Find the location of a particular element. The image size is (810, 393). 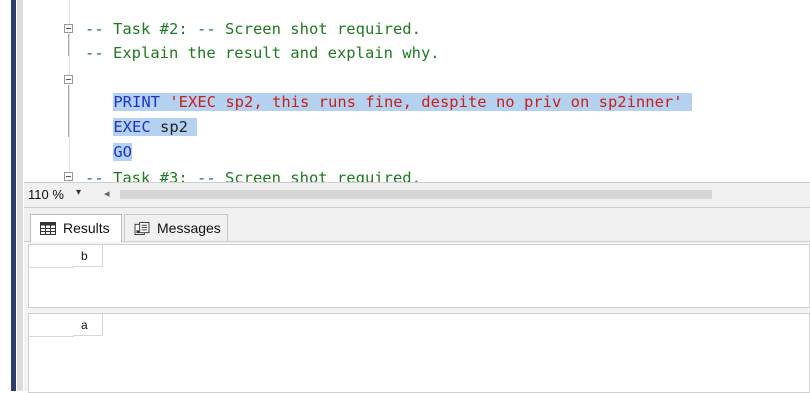

messages-icon is located at coordinates (142, 228).